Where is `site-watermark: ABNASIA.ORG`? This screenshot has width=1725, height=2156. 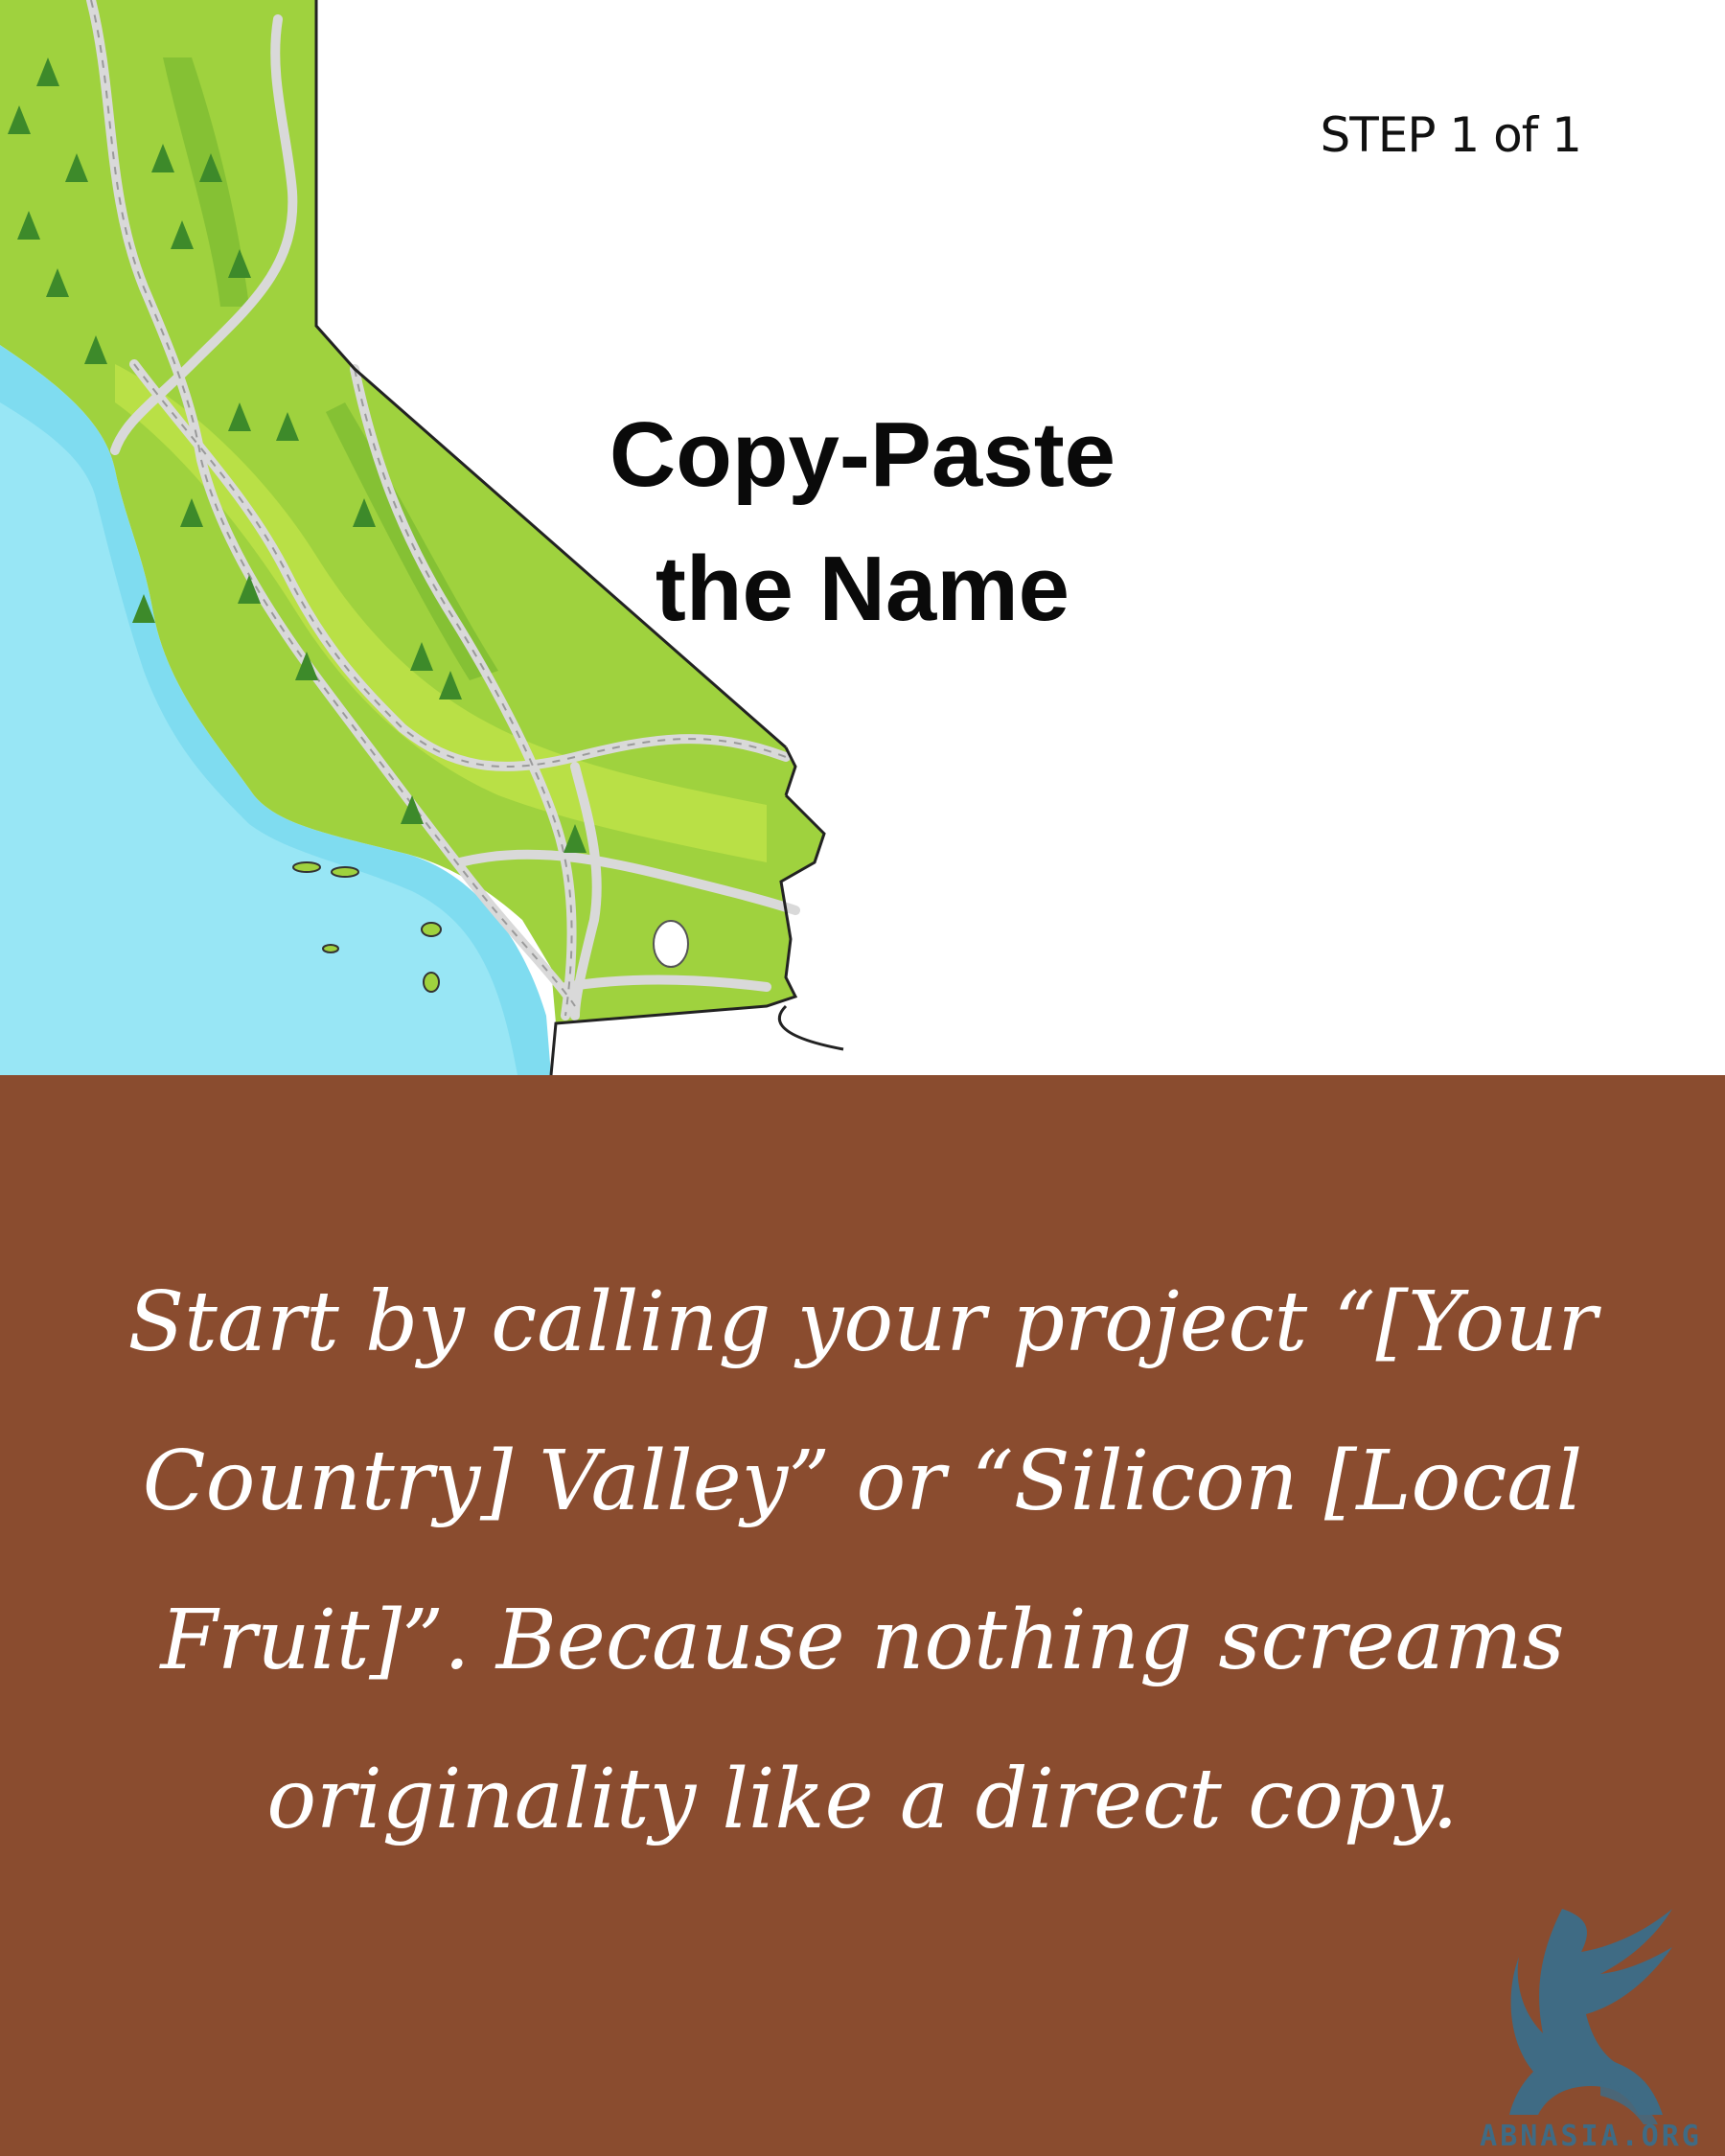
site-watermark: ABNASIA.ORG is located at coordinates (1591, 2136).